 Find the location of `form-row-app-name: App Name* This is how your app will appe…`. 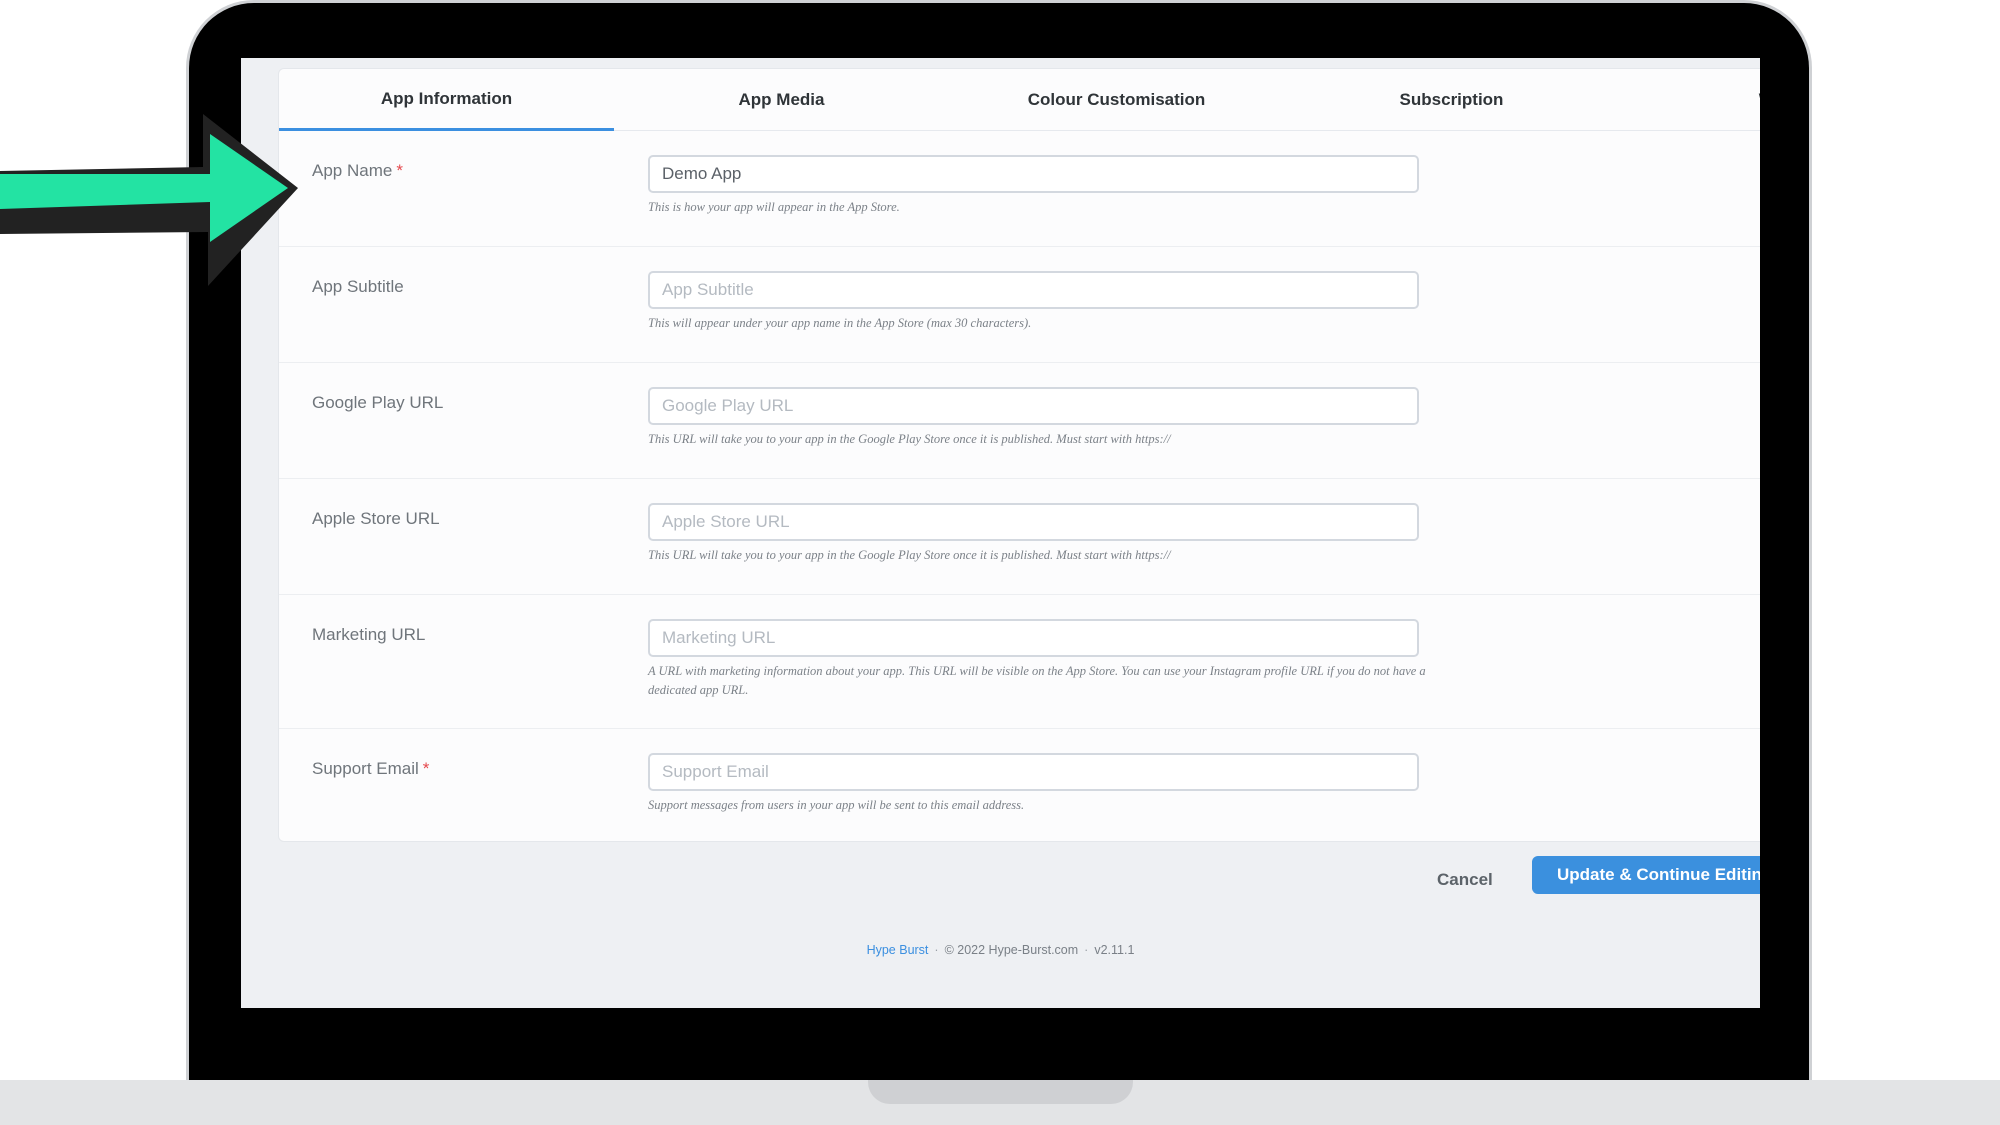

form-row-app-name: App Name* This is how your app will appe… is located at coordinates (1019, 189).